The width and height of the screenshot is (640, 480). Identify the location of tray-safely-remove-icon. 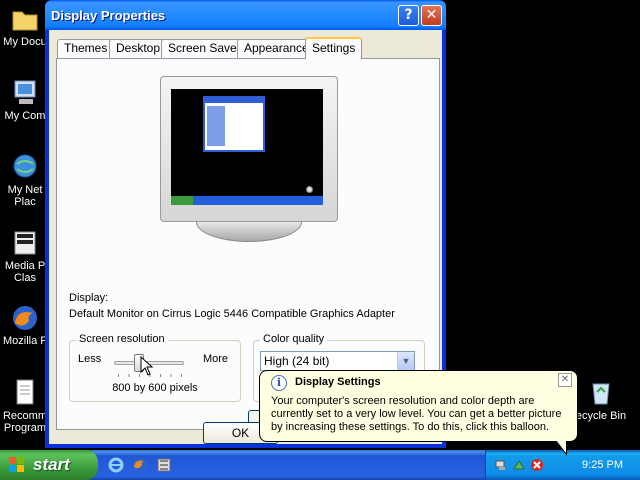
(519, 465).